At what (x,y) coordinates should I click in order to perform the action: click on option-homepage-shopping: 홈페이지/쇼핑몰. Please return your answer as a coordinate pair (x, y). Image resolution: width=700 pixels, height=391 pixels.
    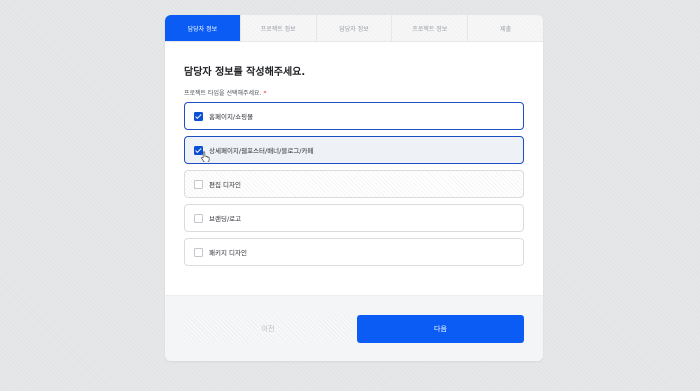
    Looking at the image, I should click on (354, 116).